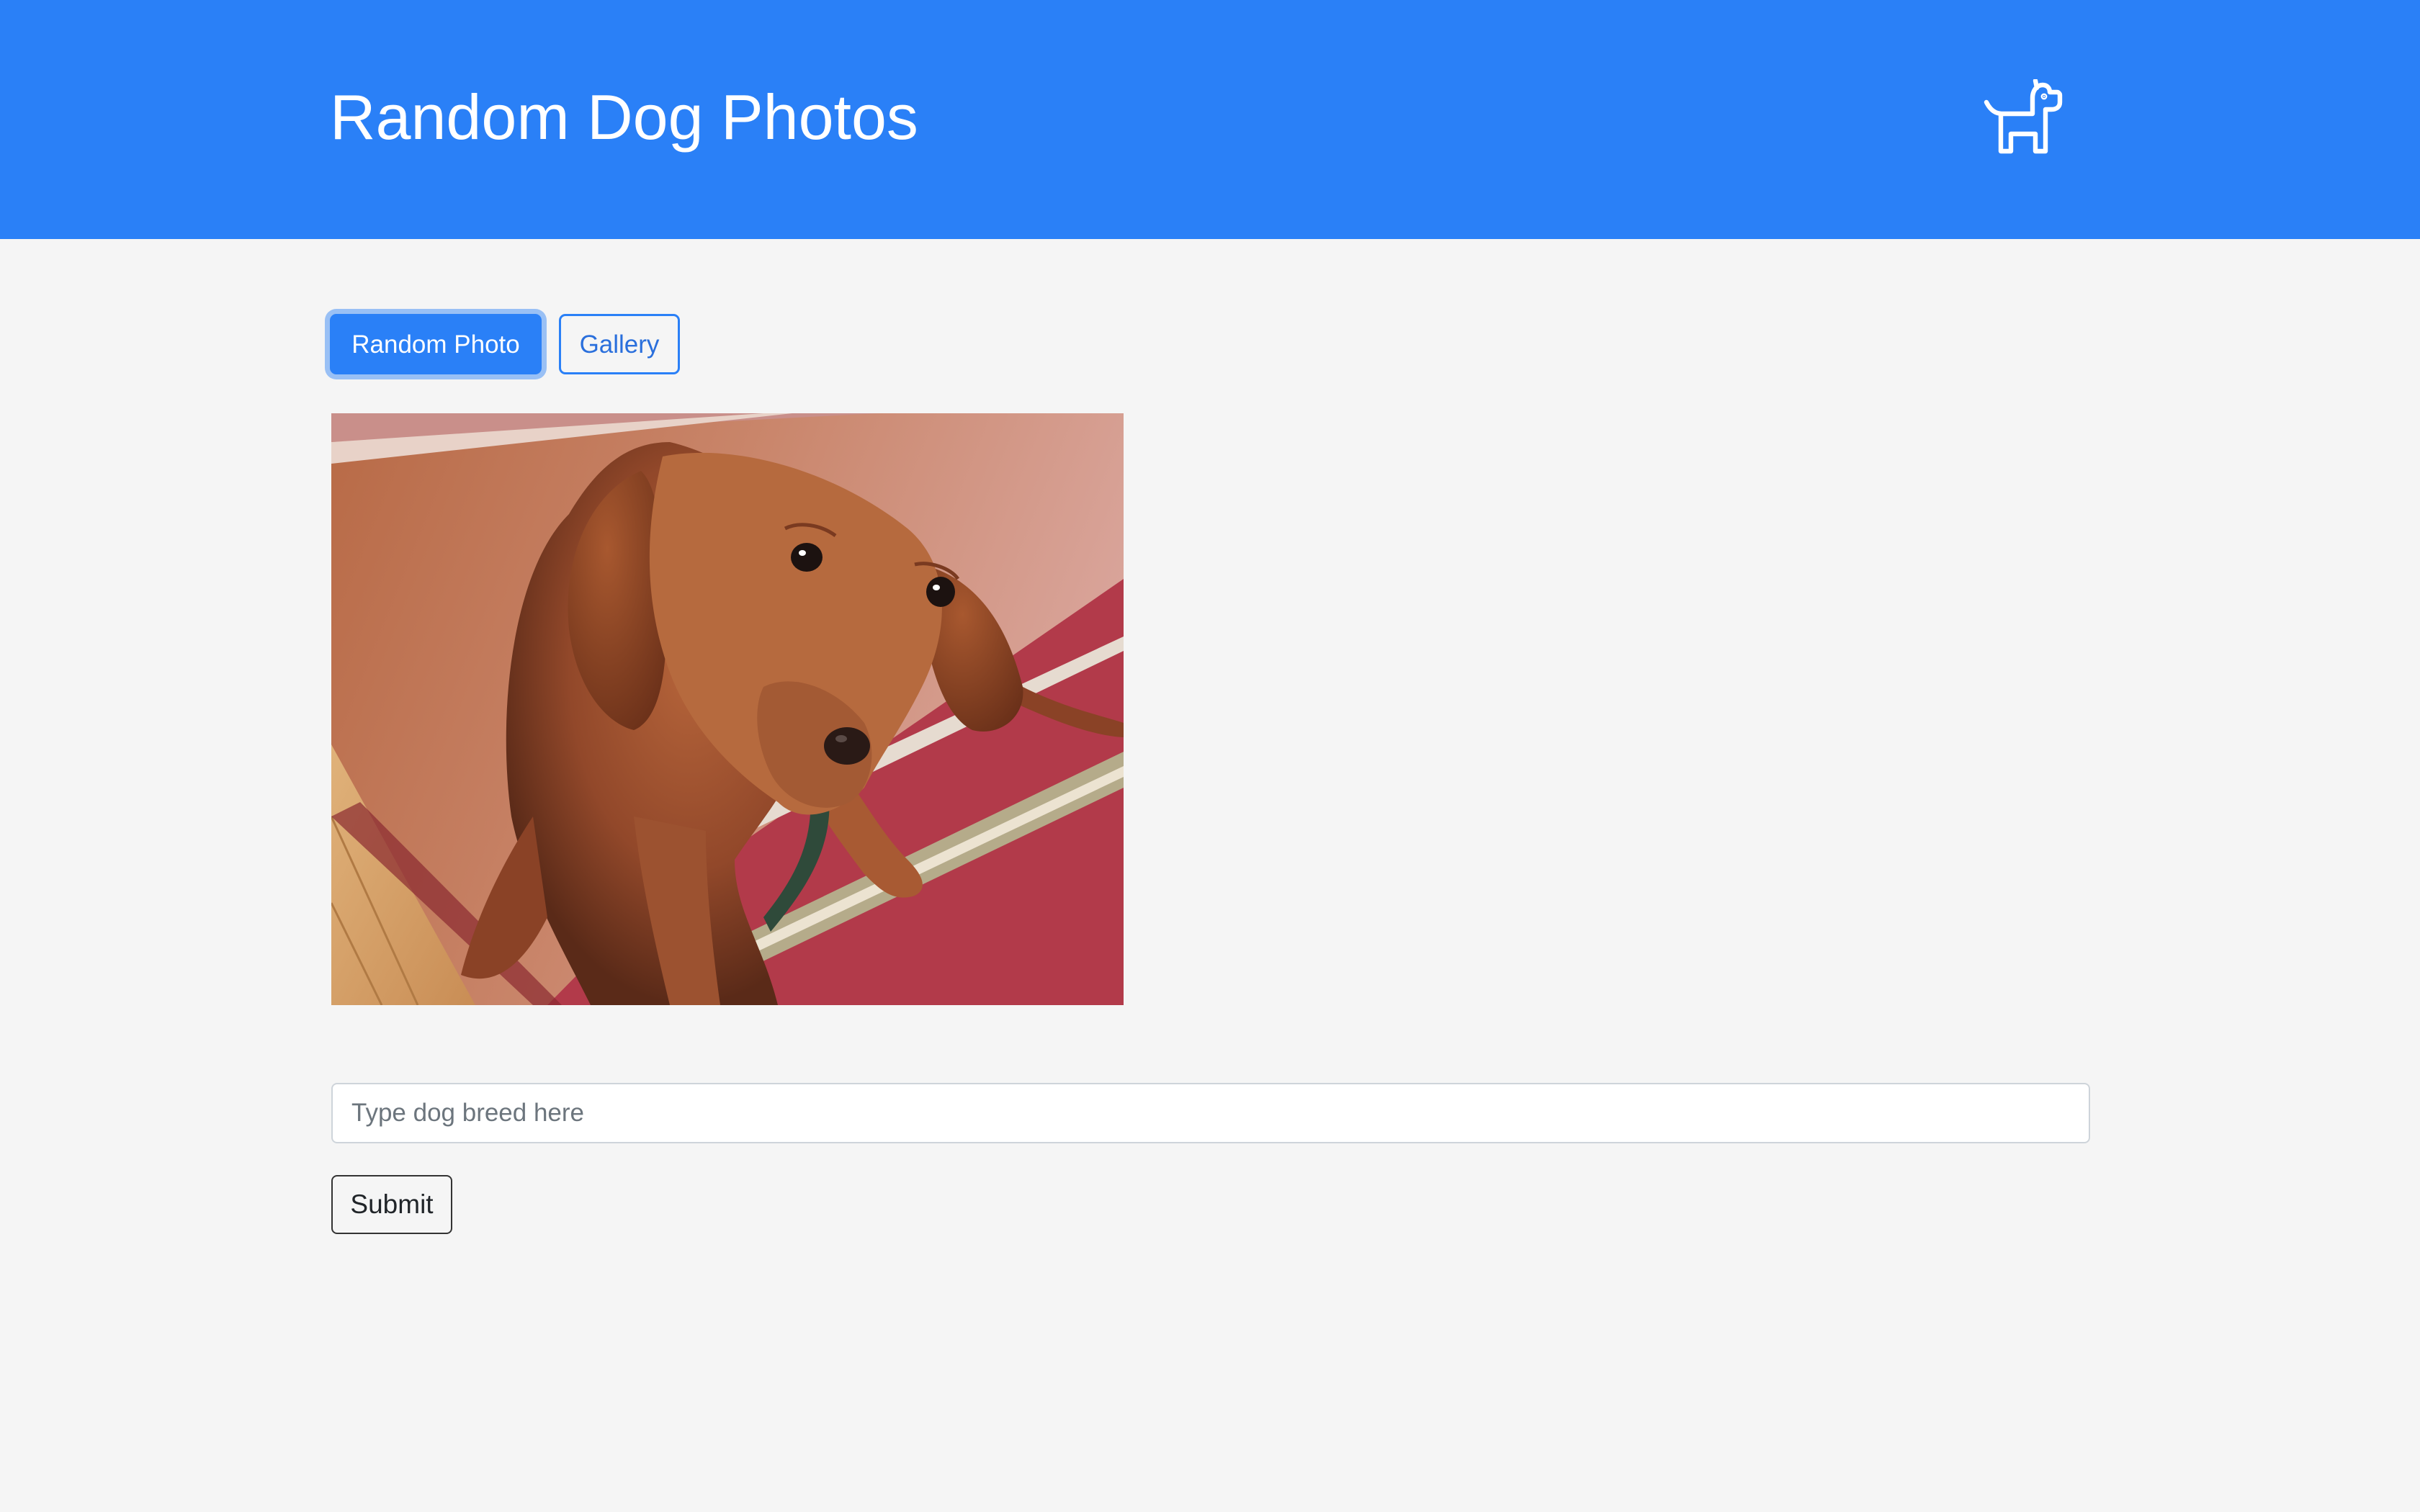 This screenshot has width=2420, height=1512. I want to click on dog-photo, so click(727, 709).